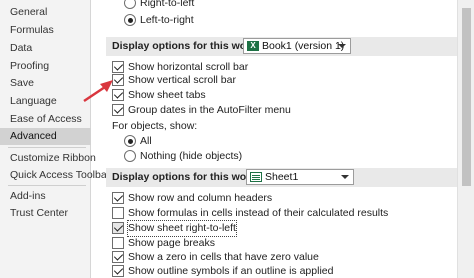  What do you see at coordinates (171, 243) in the screenshot?
I see `show-page-breaks-label: Show page breaks` at bounding box center [171, 243].